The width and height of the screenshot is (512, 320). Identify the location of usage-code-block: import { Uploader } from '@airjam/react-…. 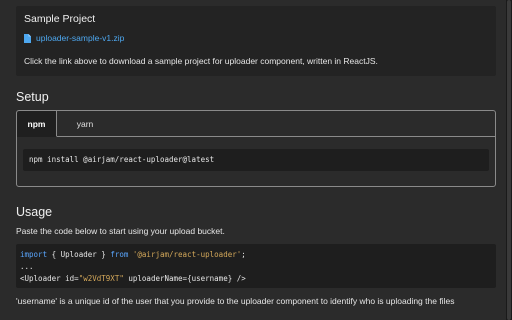
(256, 266).